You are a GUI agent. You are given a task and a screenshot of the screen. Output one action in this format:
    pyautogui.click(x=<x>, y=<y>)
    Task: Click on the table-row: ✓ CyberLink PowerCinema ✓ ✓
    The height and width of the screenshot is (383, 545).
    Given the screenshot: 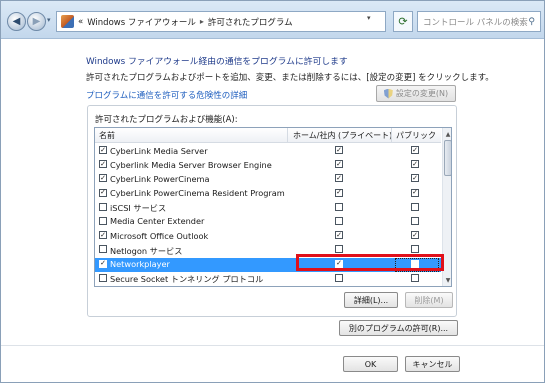 What is the action you would take?
    pyautogui.click(x=268, y=179)
    